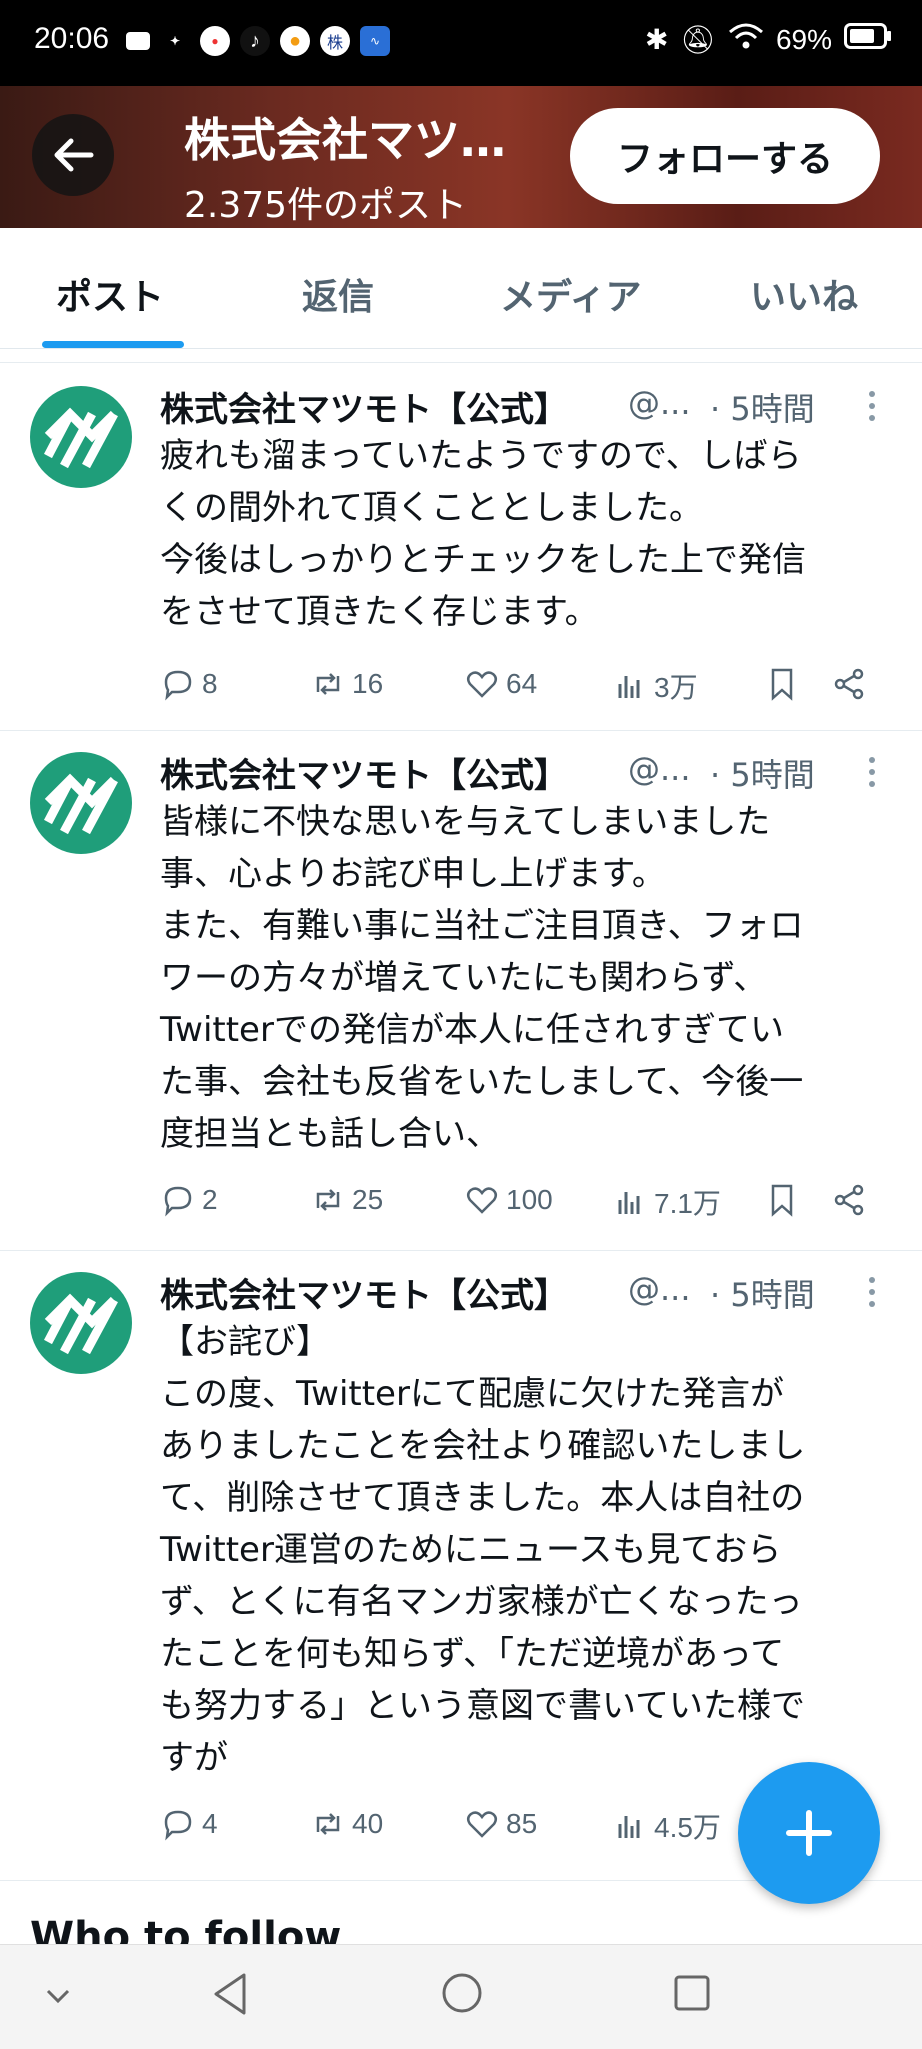  I want to click on like-button: 100, so click(508, 1200).